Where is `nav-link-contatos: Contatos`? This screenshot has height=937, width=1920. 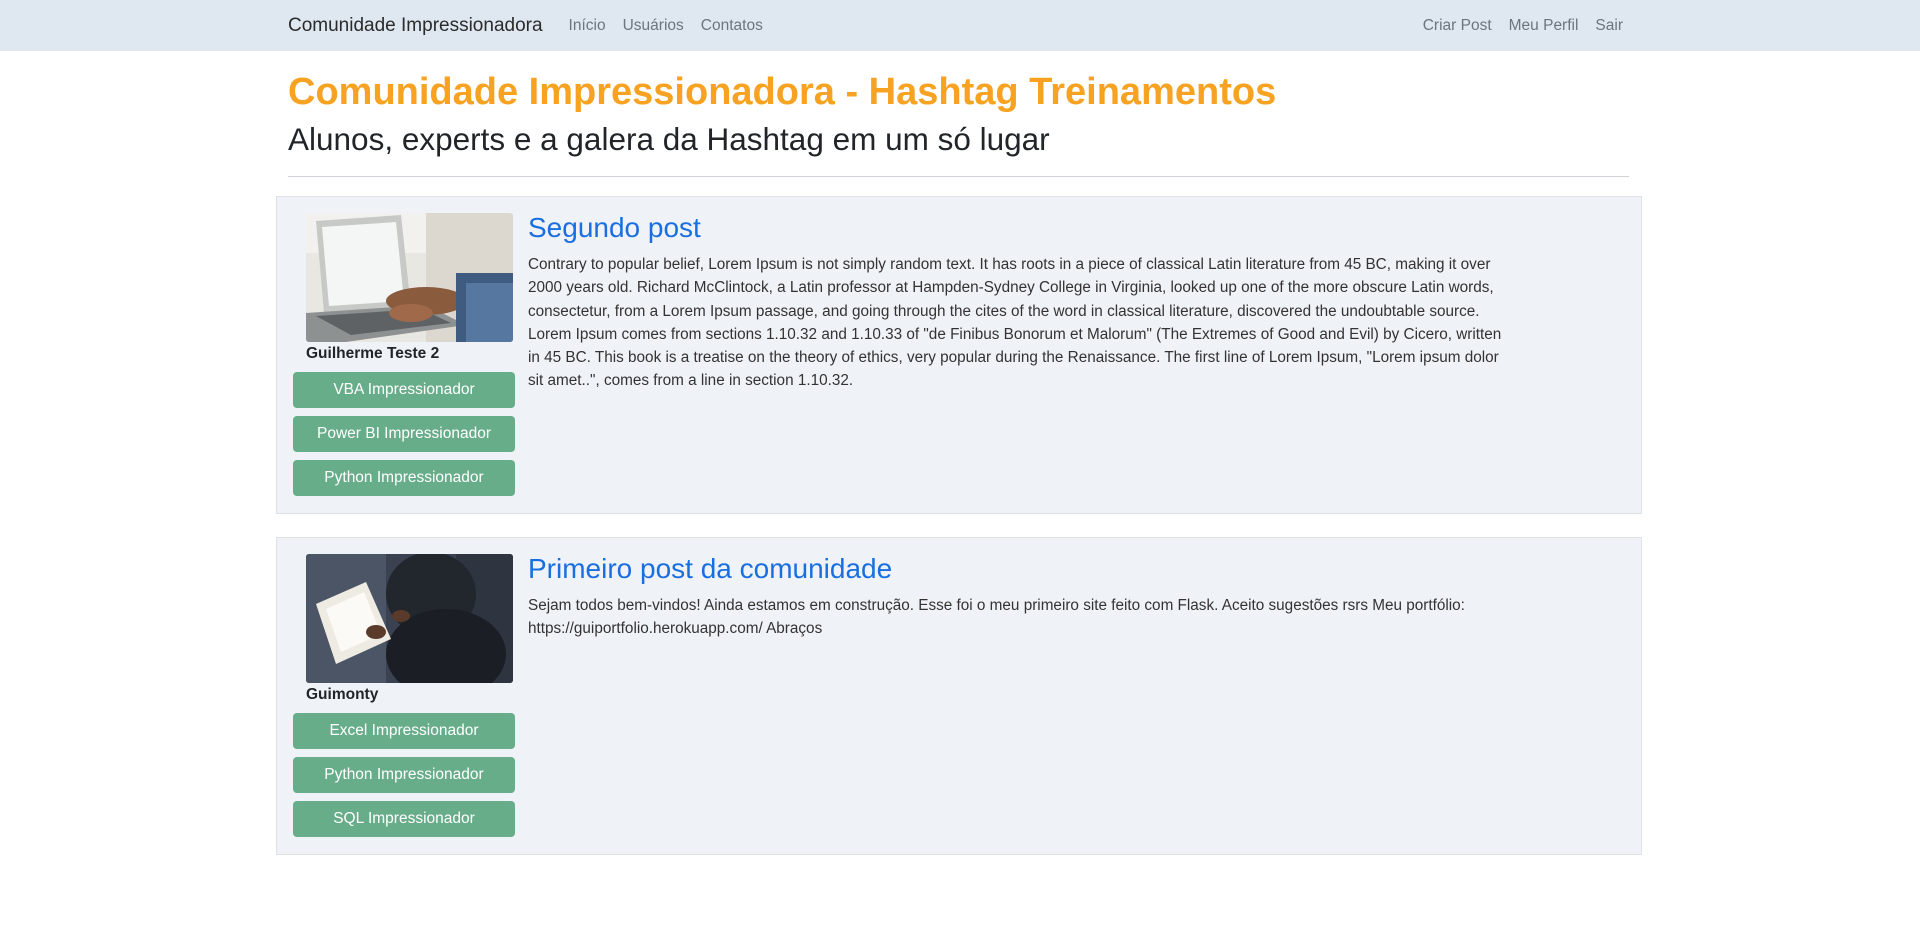 nav-link-contatos: Contatos is located at coordinates (732, 26).